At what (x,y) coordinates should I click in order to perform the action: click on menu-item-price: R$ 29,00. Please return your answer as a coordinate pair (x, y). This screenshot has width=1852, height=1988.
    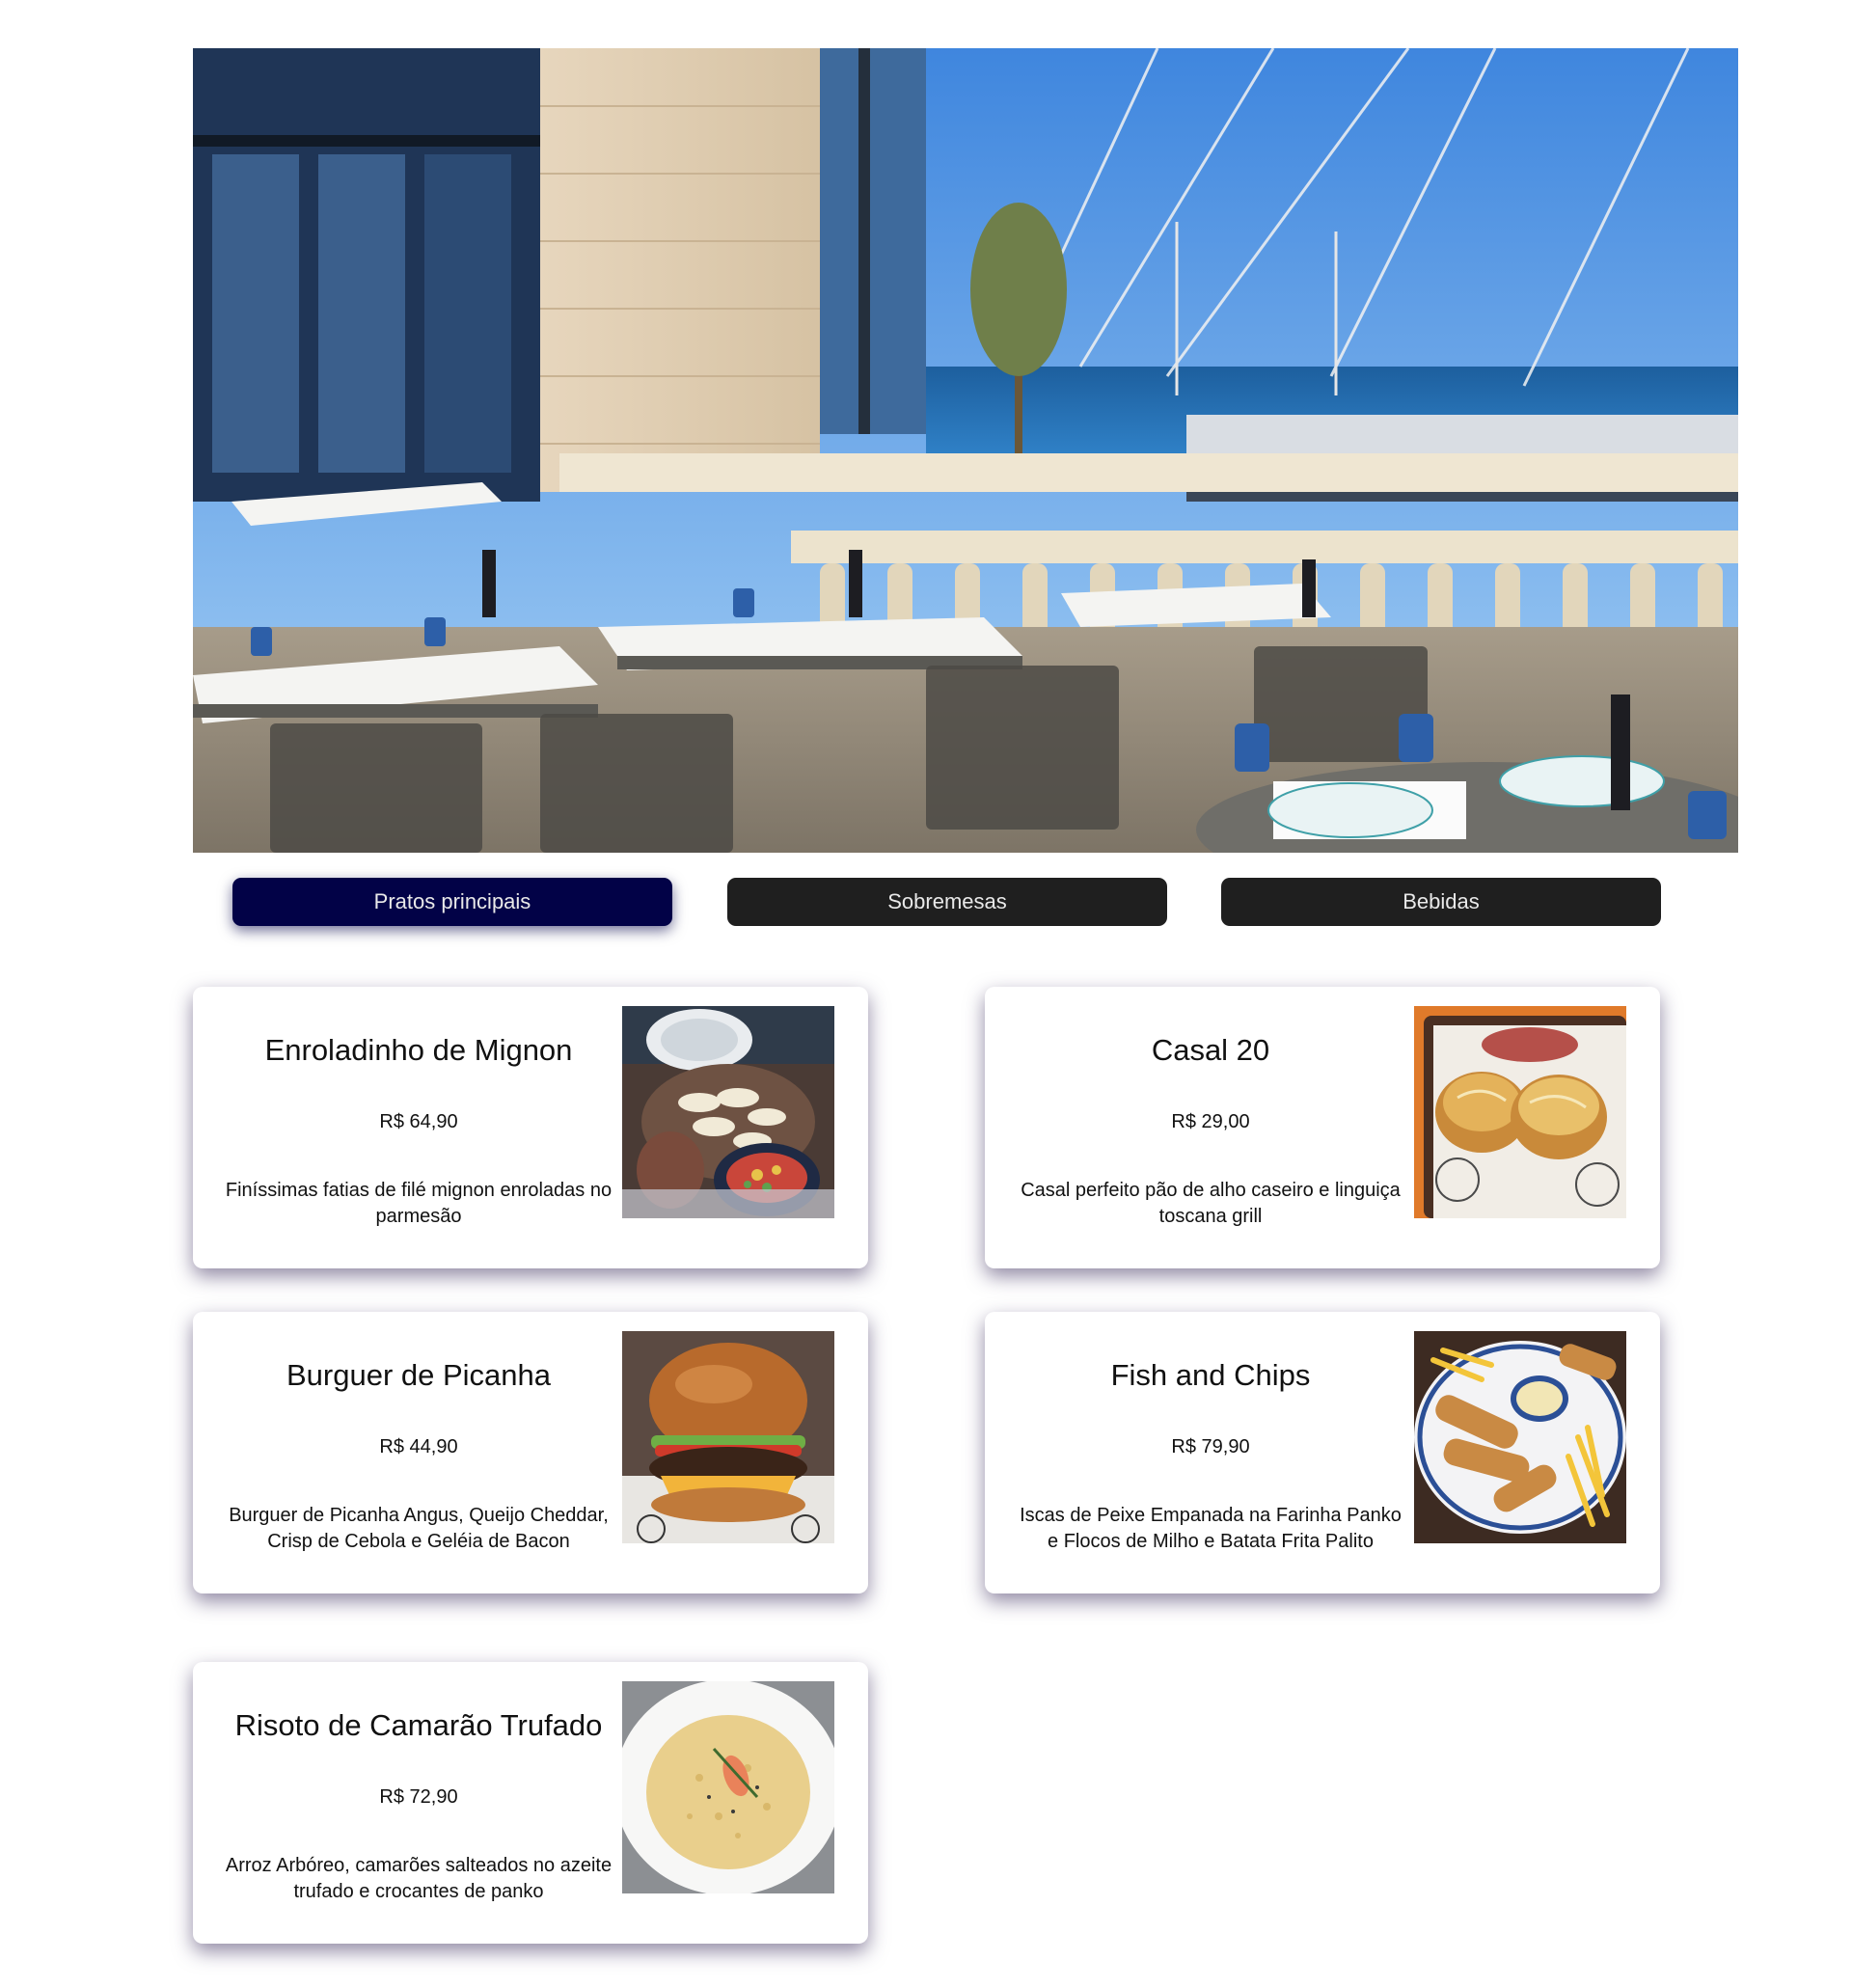
    Looking at the image, I should click on (1211, 1121).